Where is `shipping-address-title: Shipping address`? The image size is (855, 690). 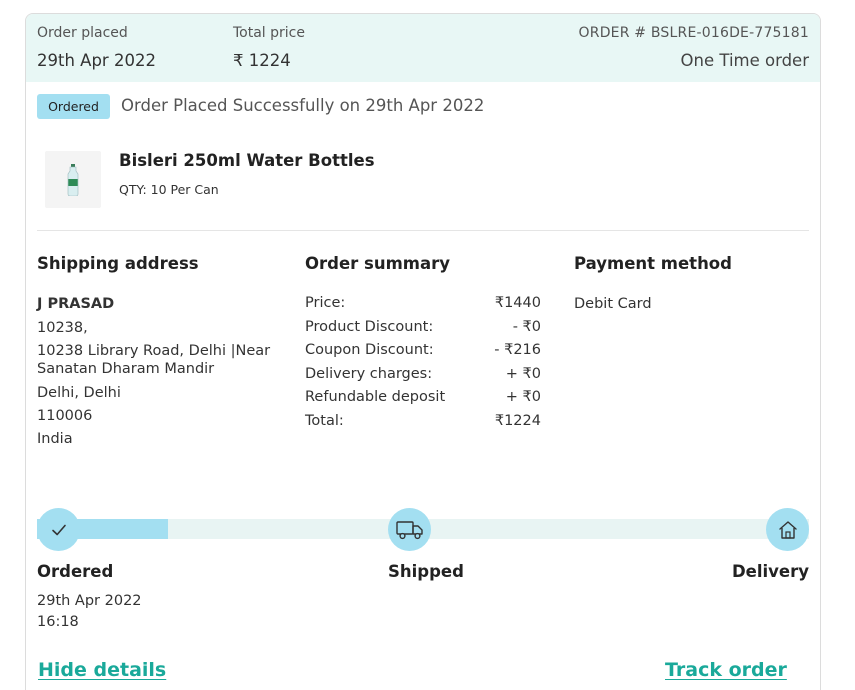 shipping-address-title: Shipping address is located at coordinates (118, 263).